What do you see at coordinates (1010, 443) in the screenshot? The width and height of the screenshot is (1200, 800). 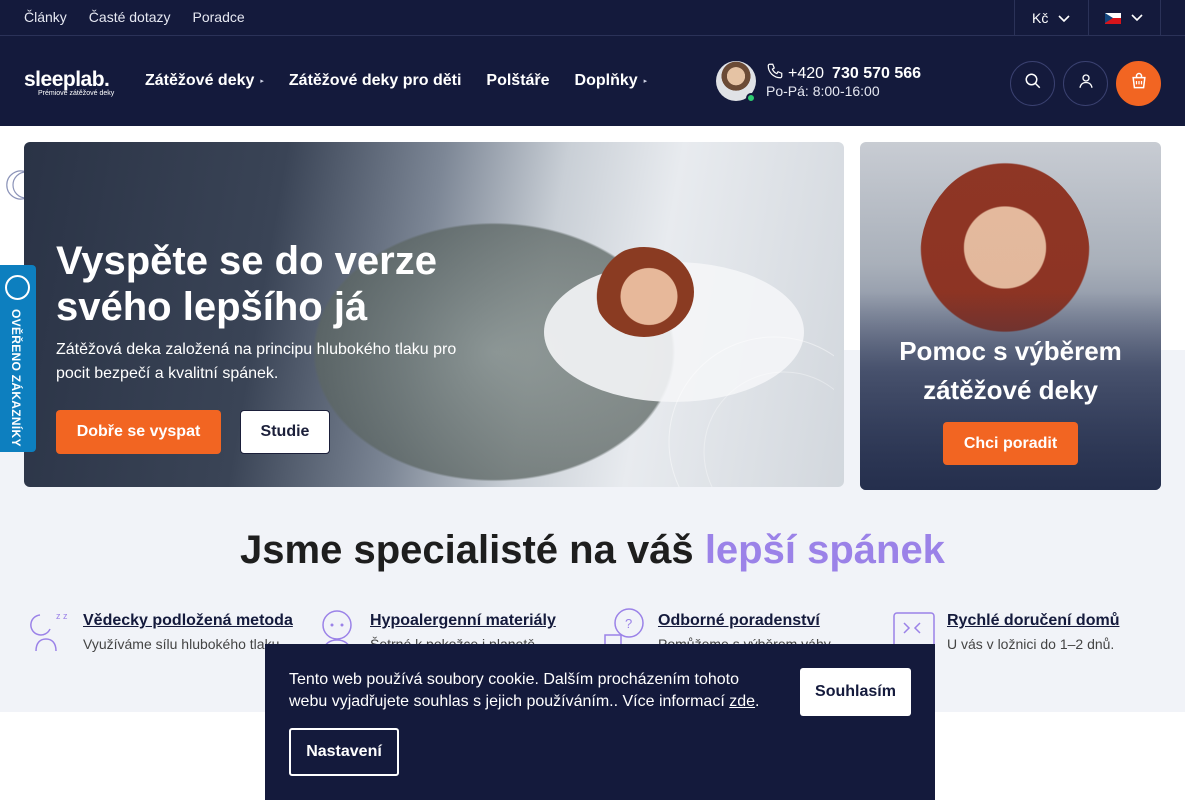 I see `get-advice-button: Chci poradit` at bounding box center [1010, 443].